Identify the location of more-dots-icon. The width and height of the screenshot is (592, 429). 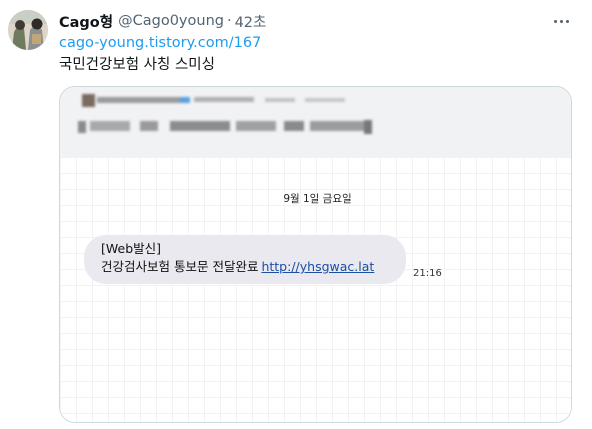
(561, 21).